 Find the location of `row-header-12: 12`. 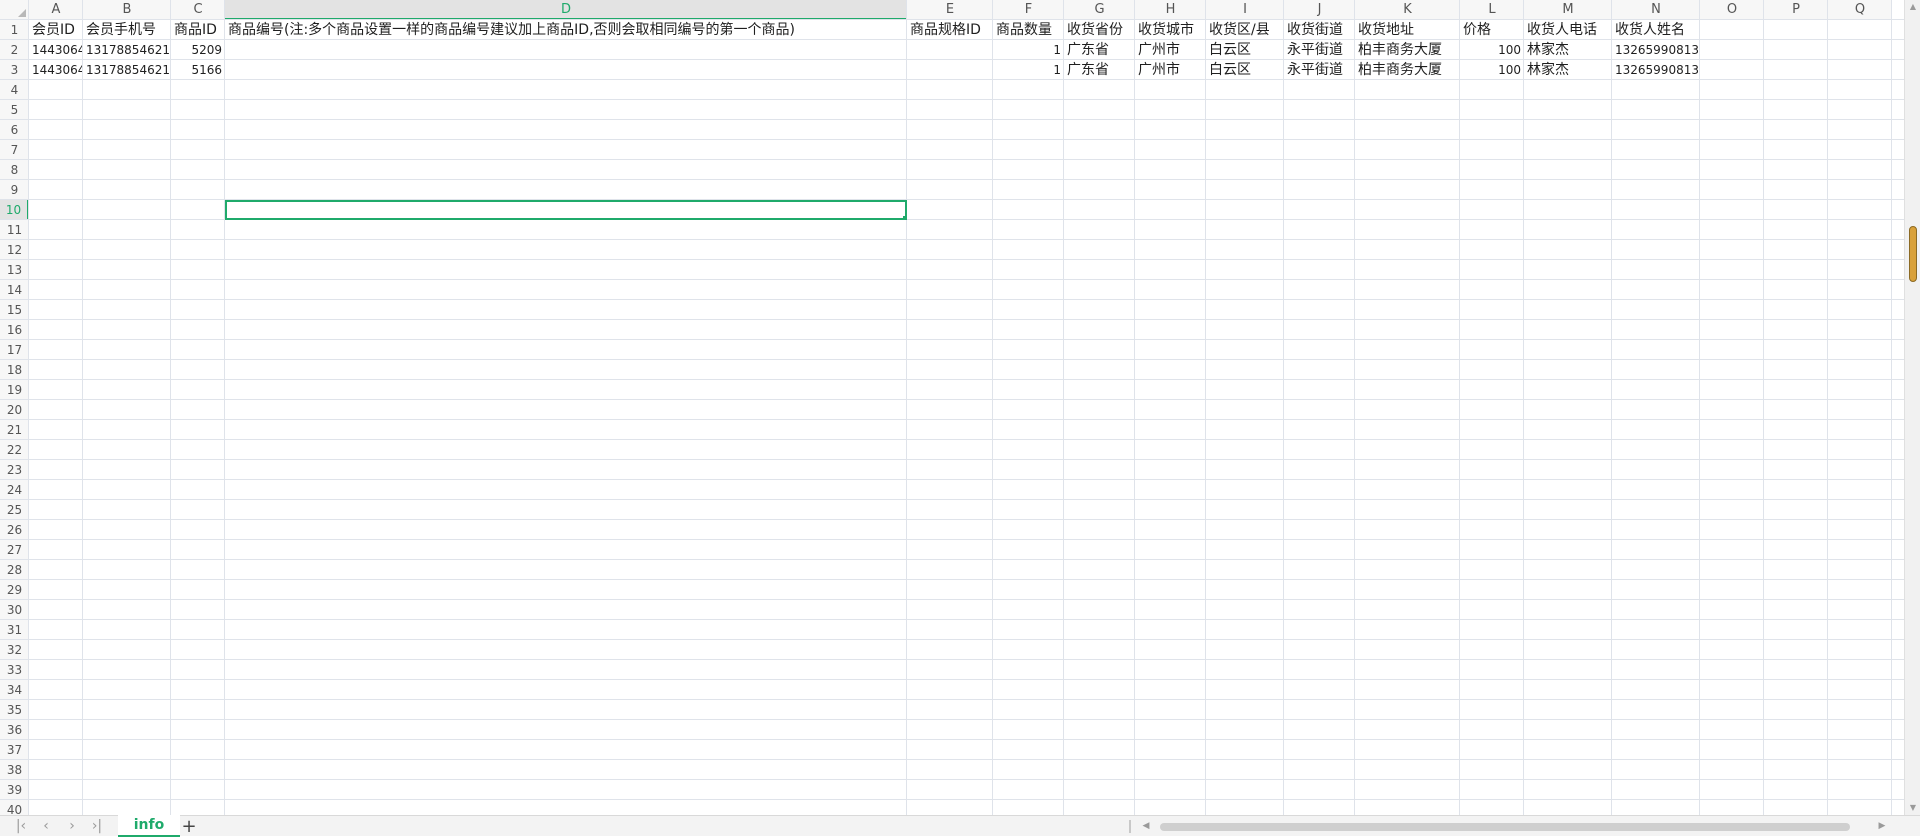

row-header-12: 12 is located at coordinates (14, 250).